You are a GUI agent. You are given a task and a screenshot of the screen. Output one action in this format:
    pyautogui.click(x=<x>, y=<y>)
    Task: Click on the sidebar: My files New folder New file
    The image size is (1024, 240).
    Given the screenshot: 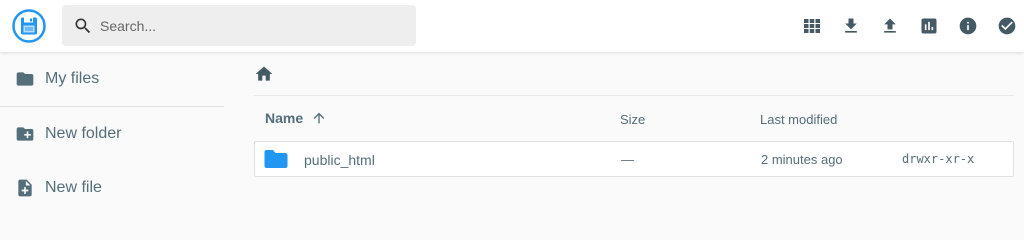 What is the action you would take?
    pyautogui.click(x=112, y=133)
    